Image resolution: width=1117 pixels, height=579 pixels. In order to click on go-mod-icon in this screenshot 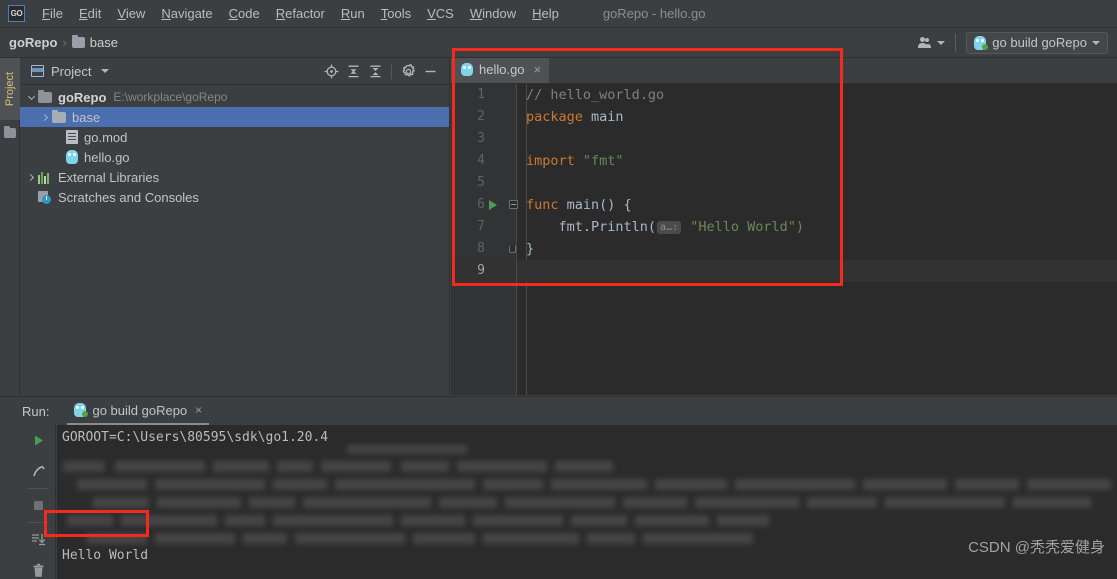, I will do `click(72, 137)`.